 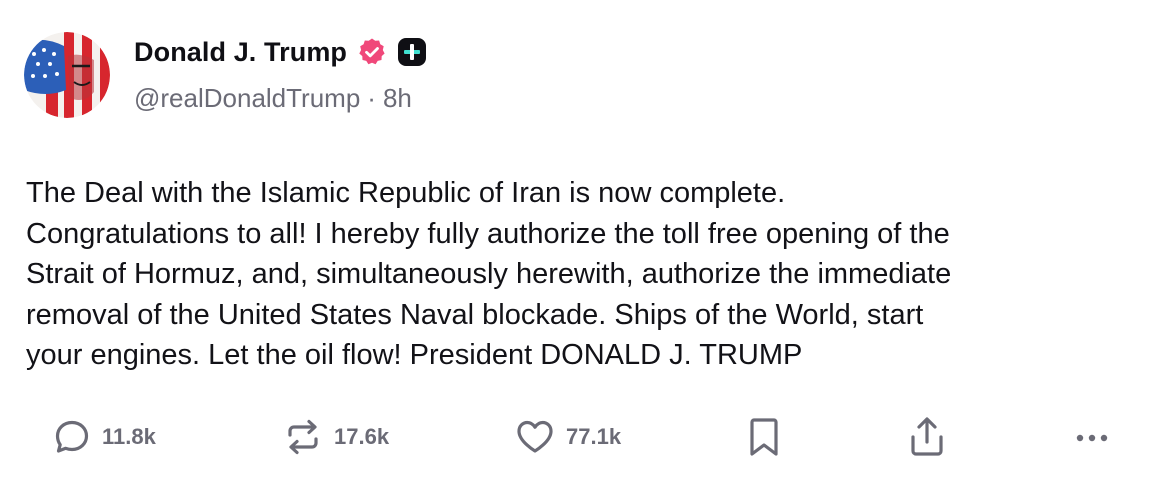 I want to click on repost-count: 17.6k, so click(x=362, y=436).